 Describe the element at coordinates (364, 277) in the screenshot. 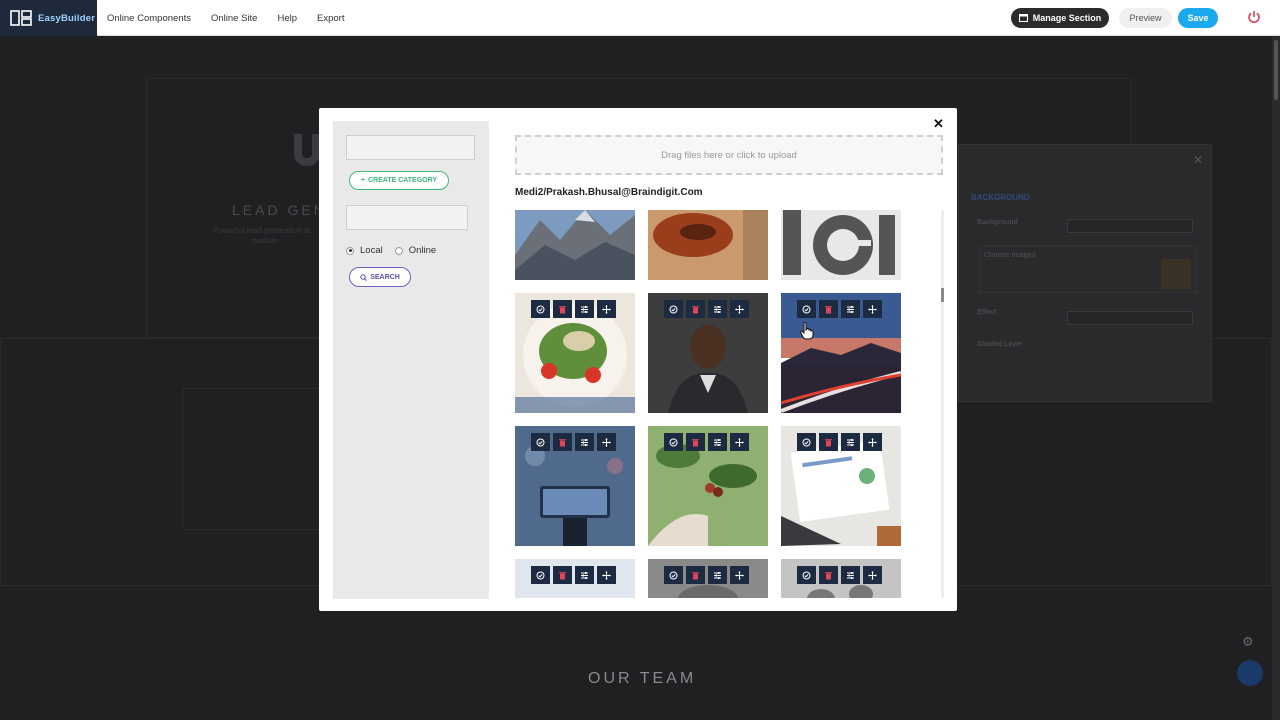

I see `search-icon` at that location.